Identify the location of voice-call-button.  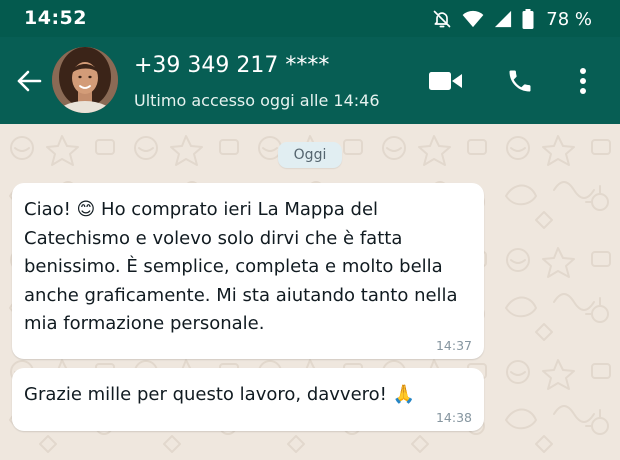
(520, 81).